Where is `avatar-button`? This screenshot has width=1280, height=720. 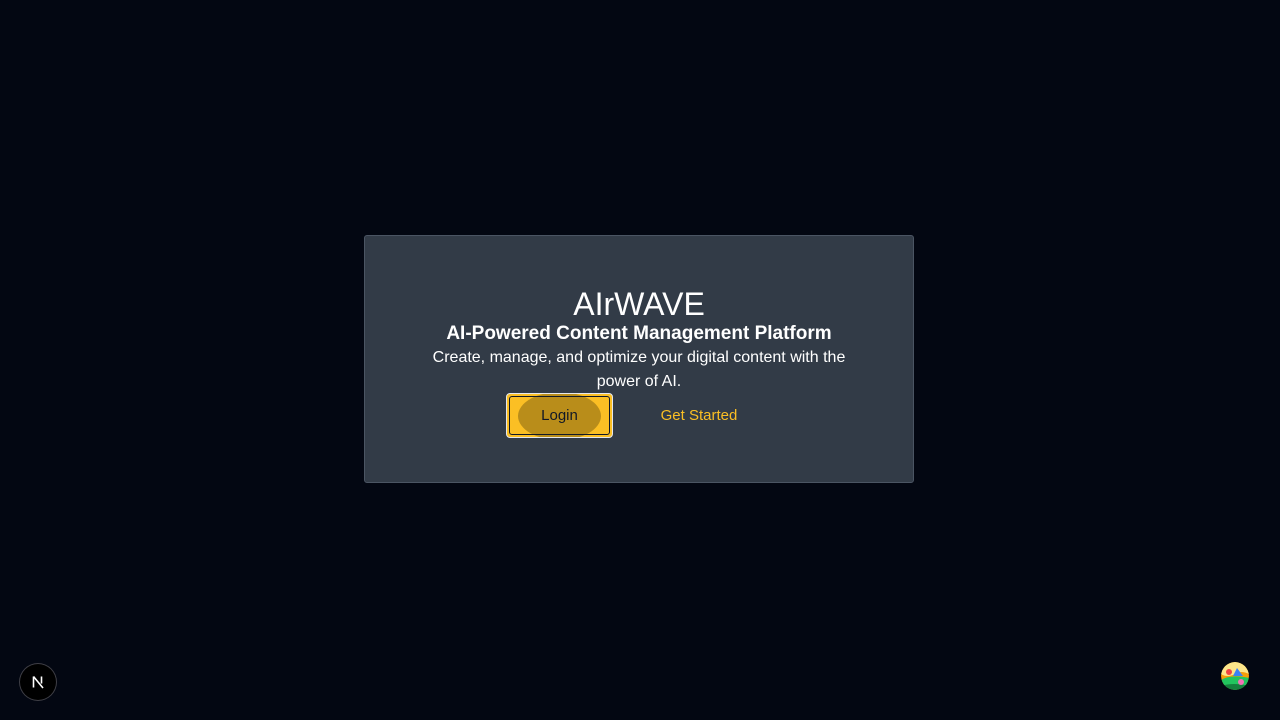
avatar-button is located at coordinates (1235, 676).